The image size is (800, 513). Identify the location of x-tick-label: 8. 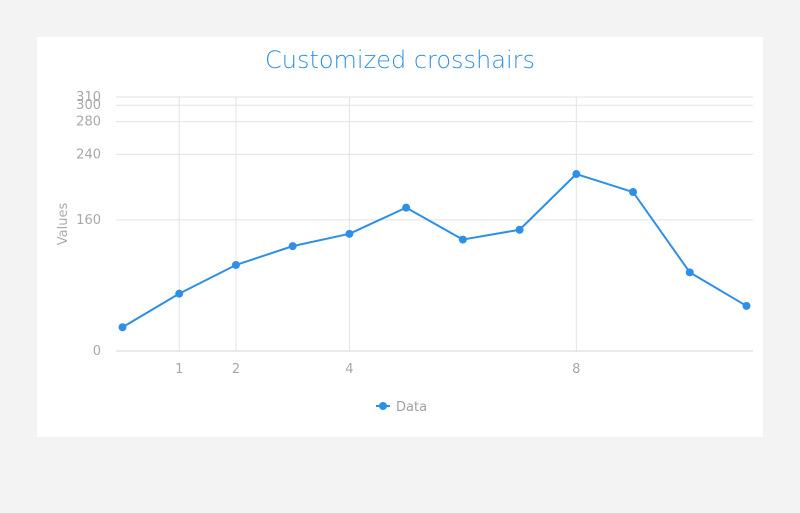
(576, 369).